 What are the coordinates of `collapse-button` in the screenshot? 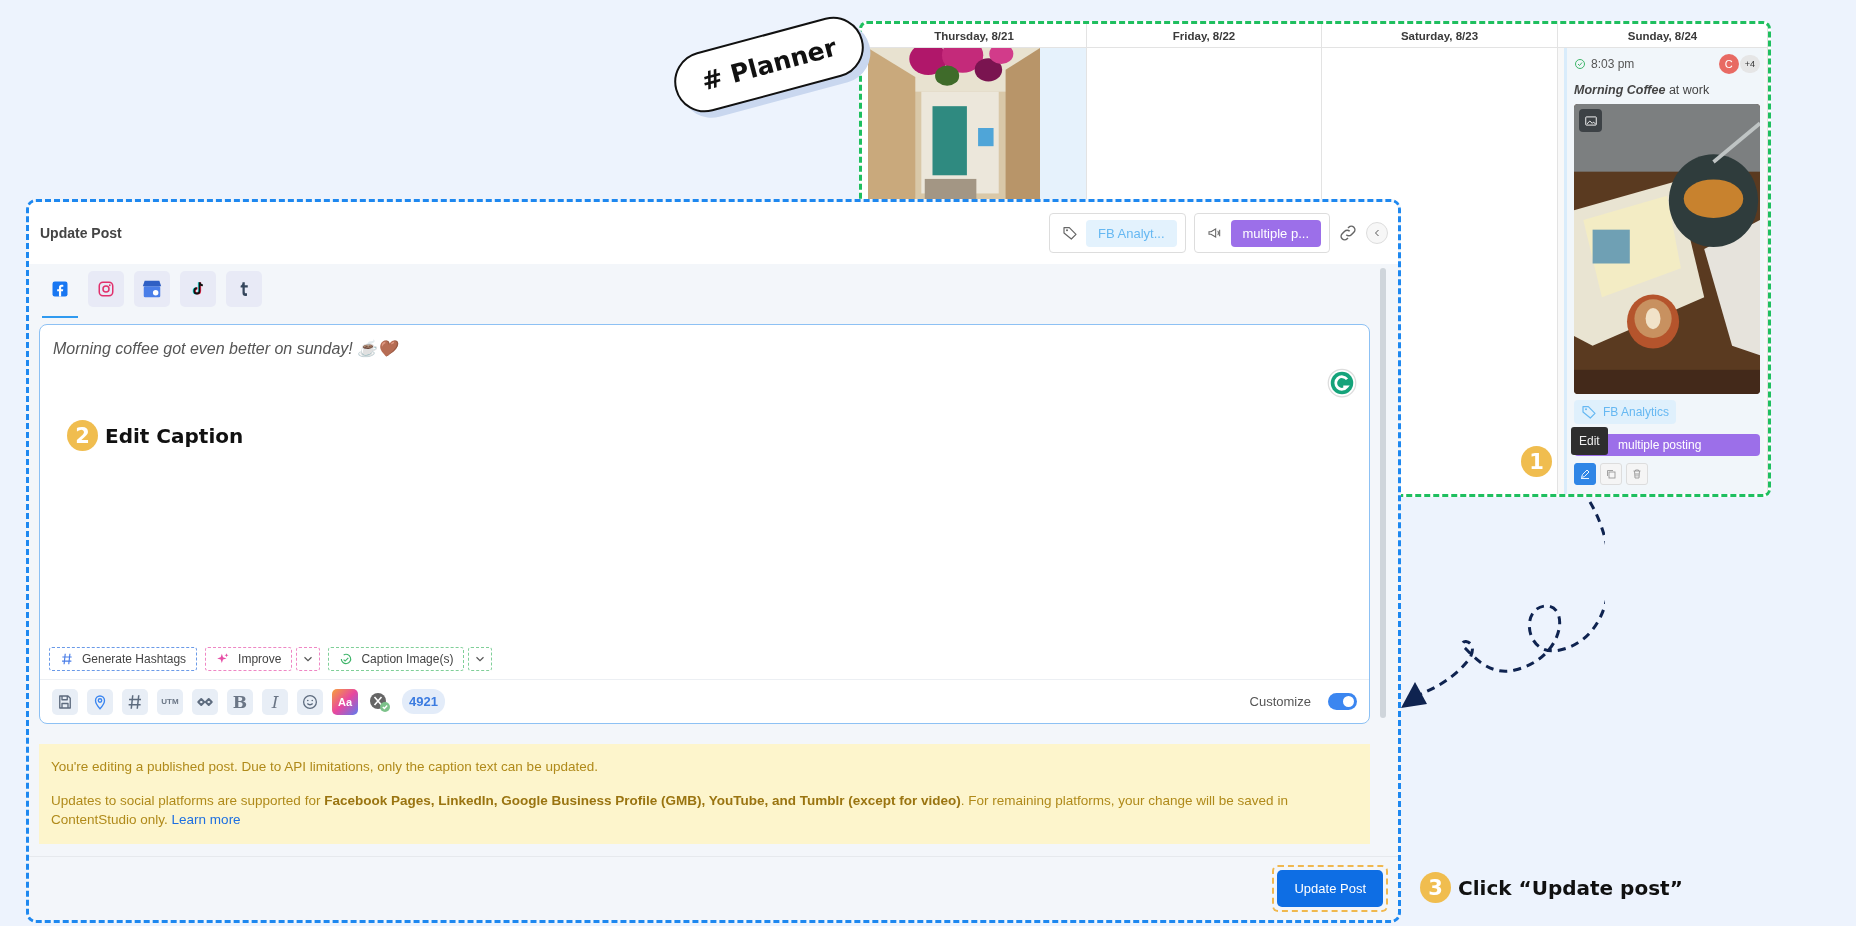 It's located at (1377, 233).